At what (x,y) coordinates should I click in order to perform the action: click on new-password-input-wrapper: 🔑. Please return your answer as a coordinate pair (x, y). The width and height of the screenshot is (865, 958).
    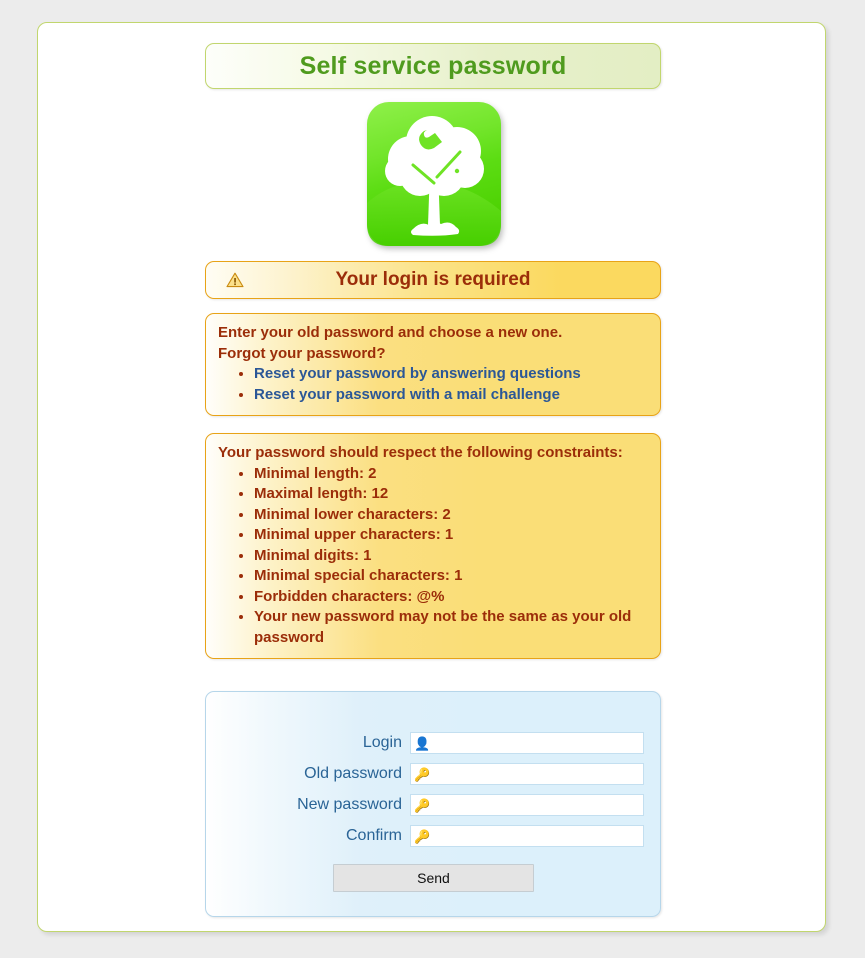
    Looking at the image, I should click on (527, 805).